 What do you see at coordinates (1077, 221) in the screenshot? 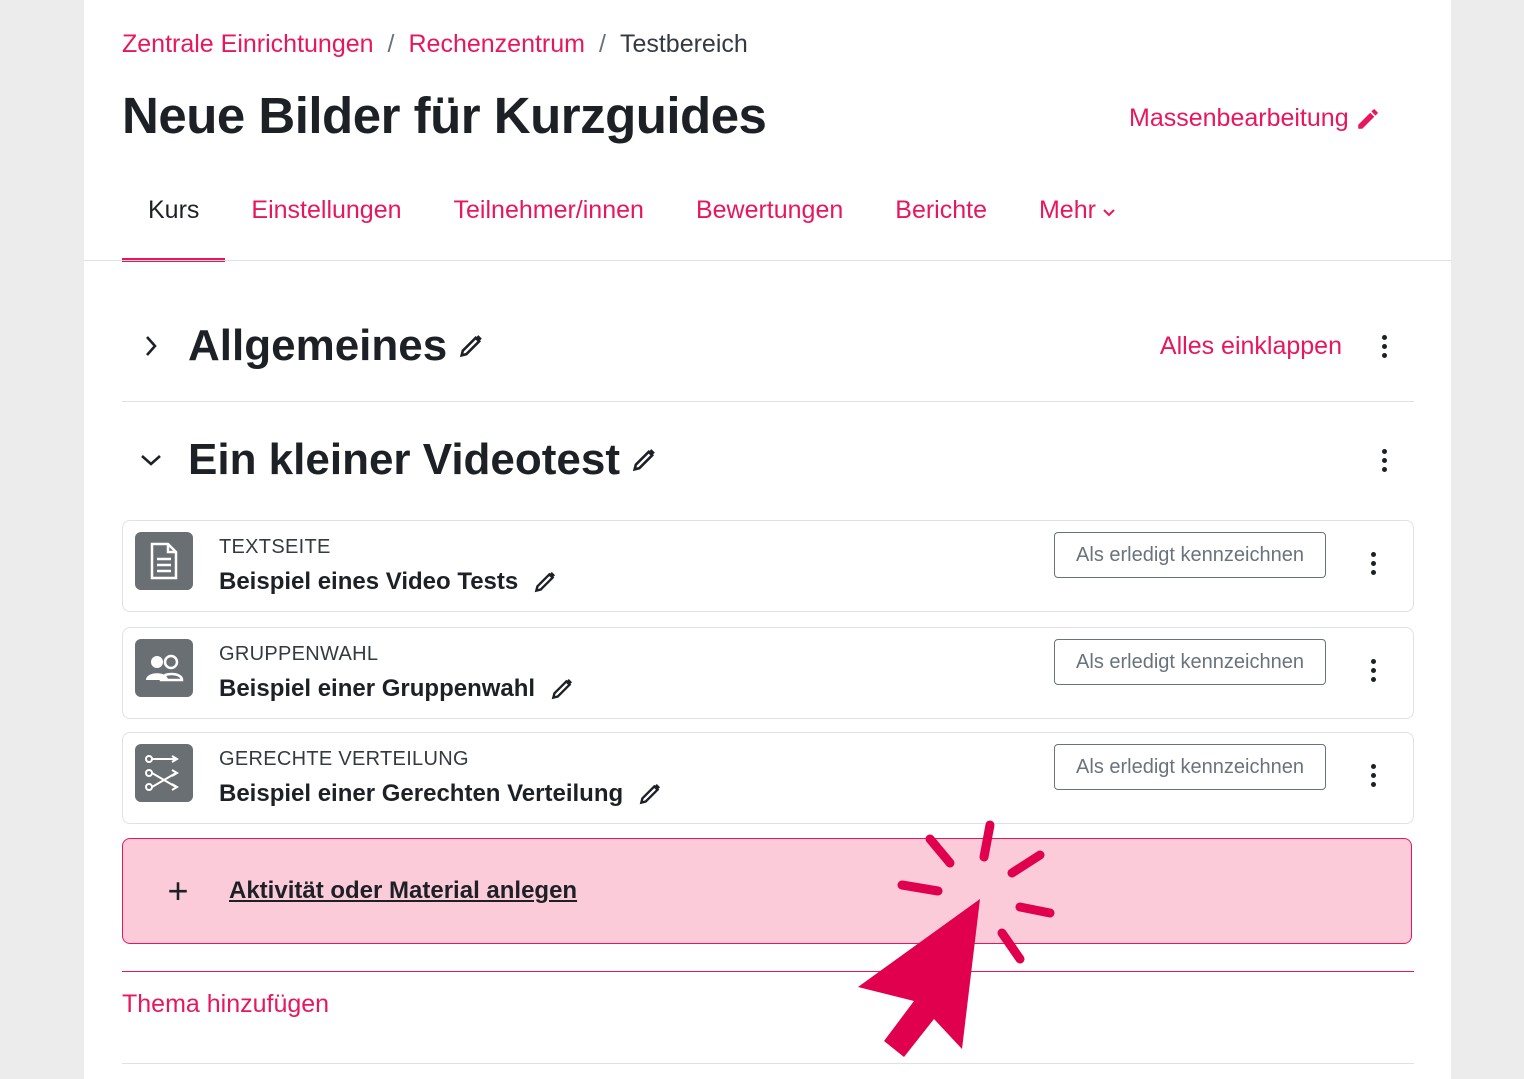
I see `tab-mehr: Mehr` at bounding box center [1077, 221].